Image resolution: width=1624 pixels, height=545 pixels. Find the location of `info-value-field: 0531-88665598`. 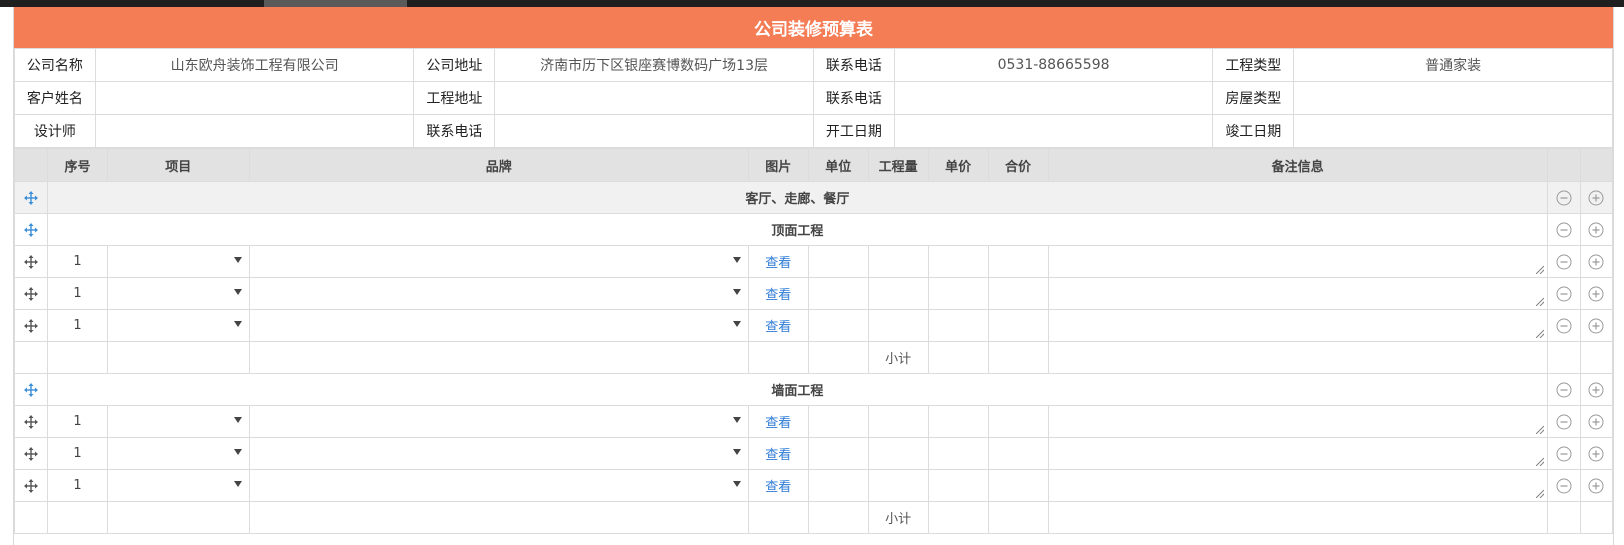

info-value-field: 0531-88665598 is located at coordinates (1053, 65).